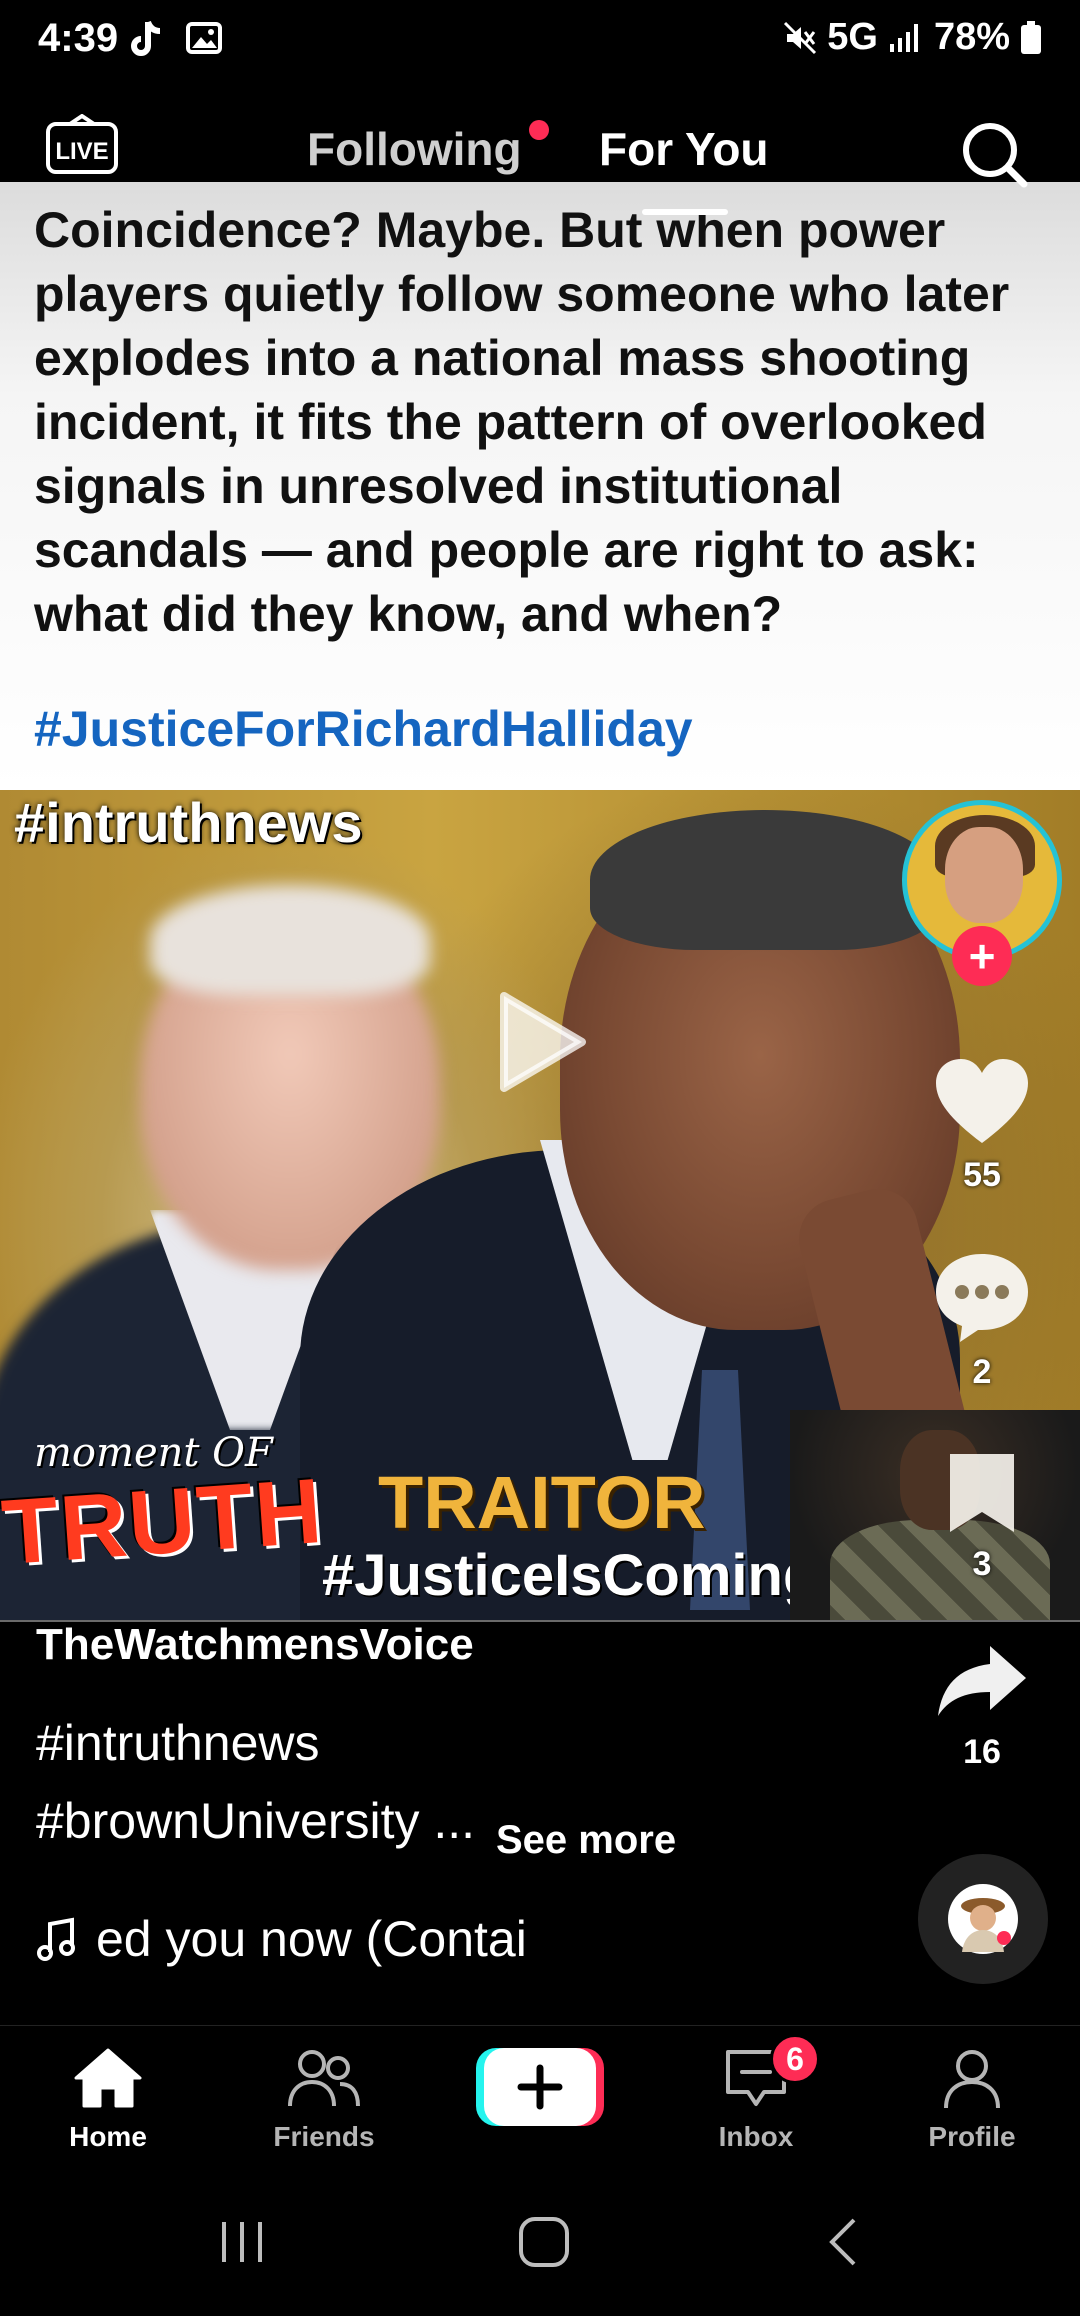 This screenshot has height=2316, width=1080. Describe the element at coordinates (108, 2078) in the screenshot. I see `home-icon` at that location.